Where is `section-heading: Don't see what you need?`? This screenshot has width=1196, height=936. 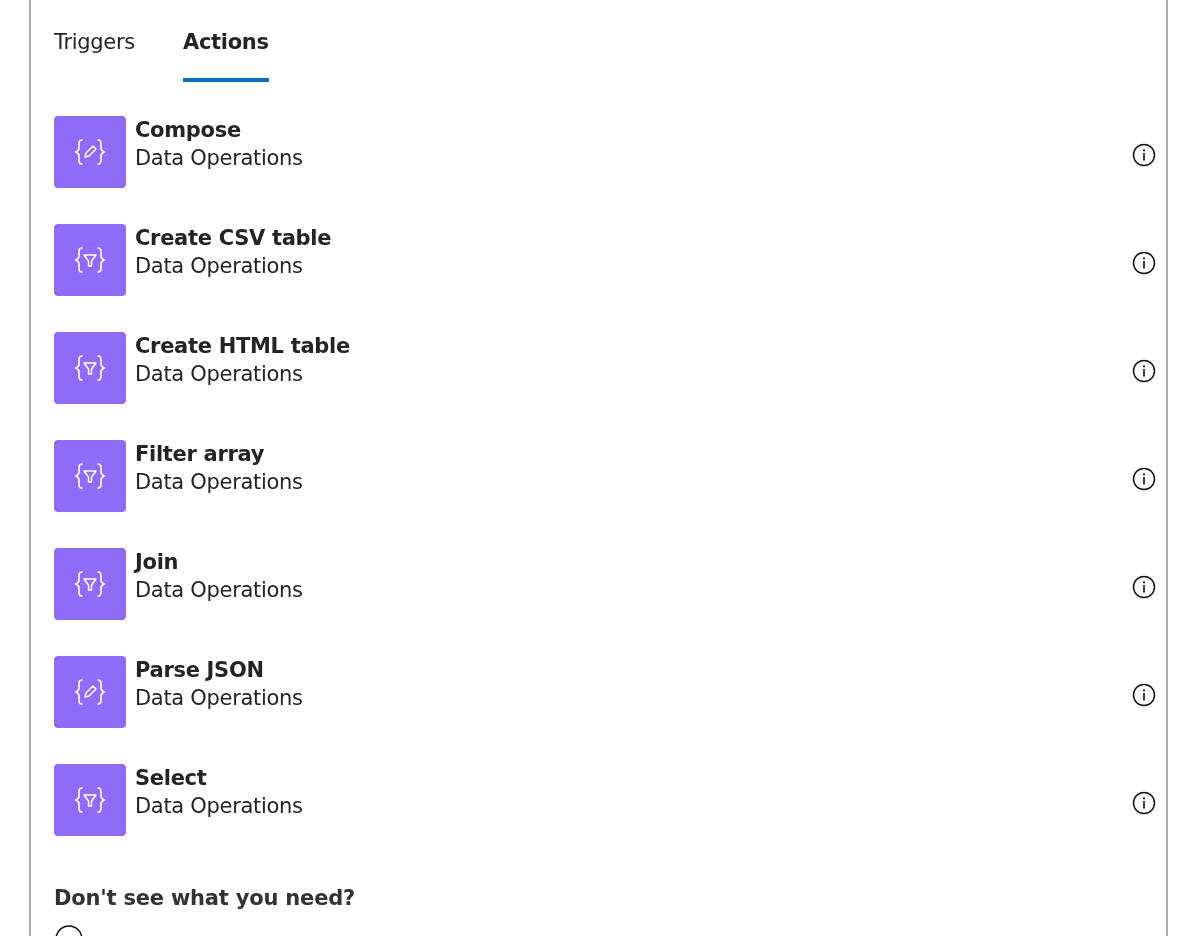
section-heading: Don't see what you need? is located at coordinates (205, 898).